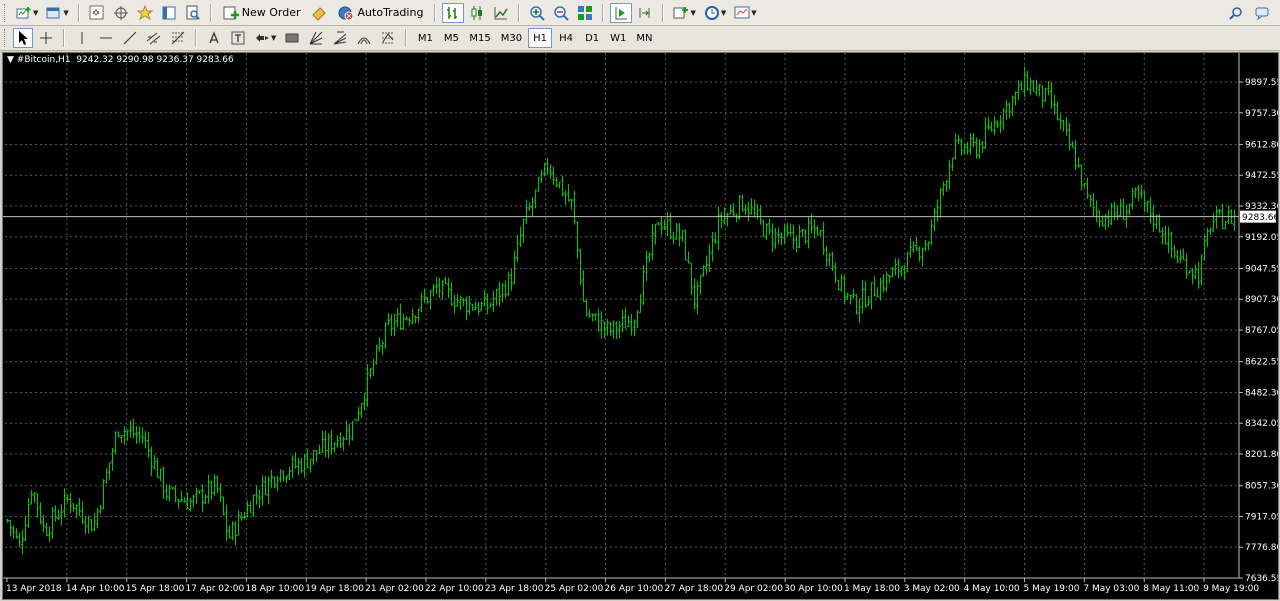 Image resolution: width=1280 pixels, height=601 pixels. I want to click on price-label: 8201.80, so click(1261, 455).